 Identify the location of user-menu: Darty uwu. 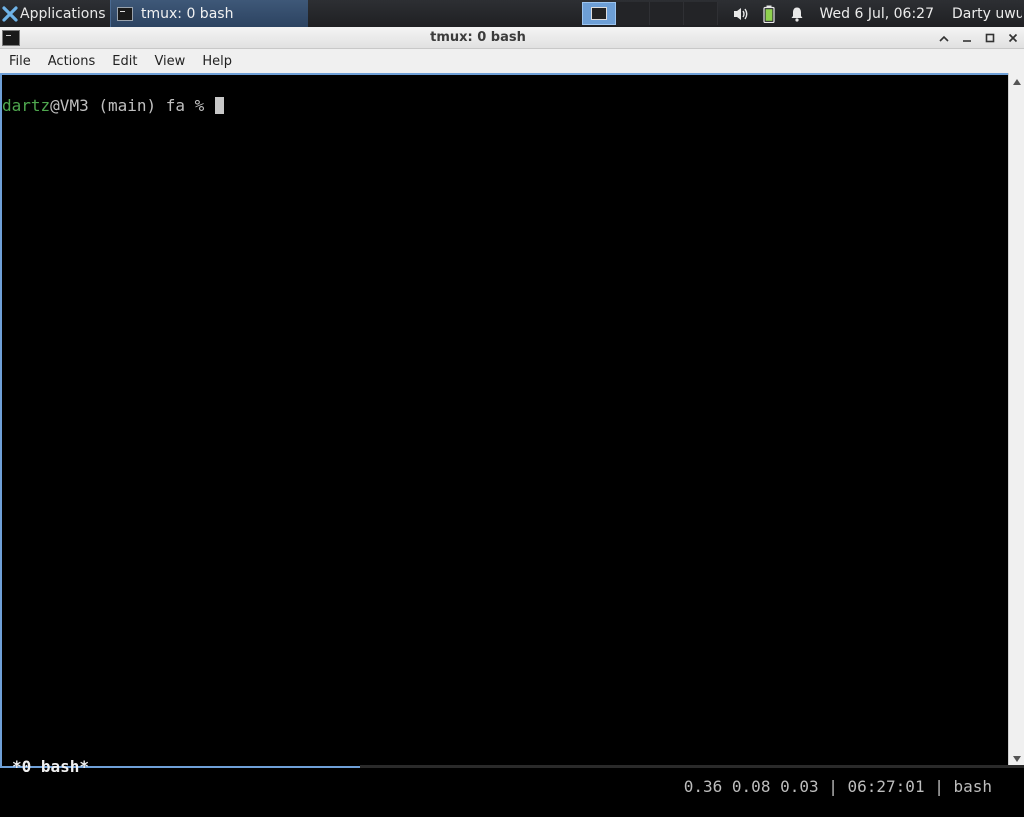
(987, 14).